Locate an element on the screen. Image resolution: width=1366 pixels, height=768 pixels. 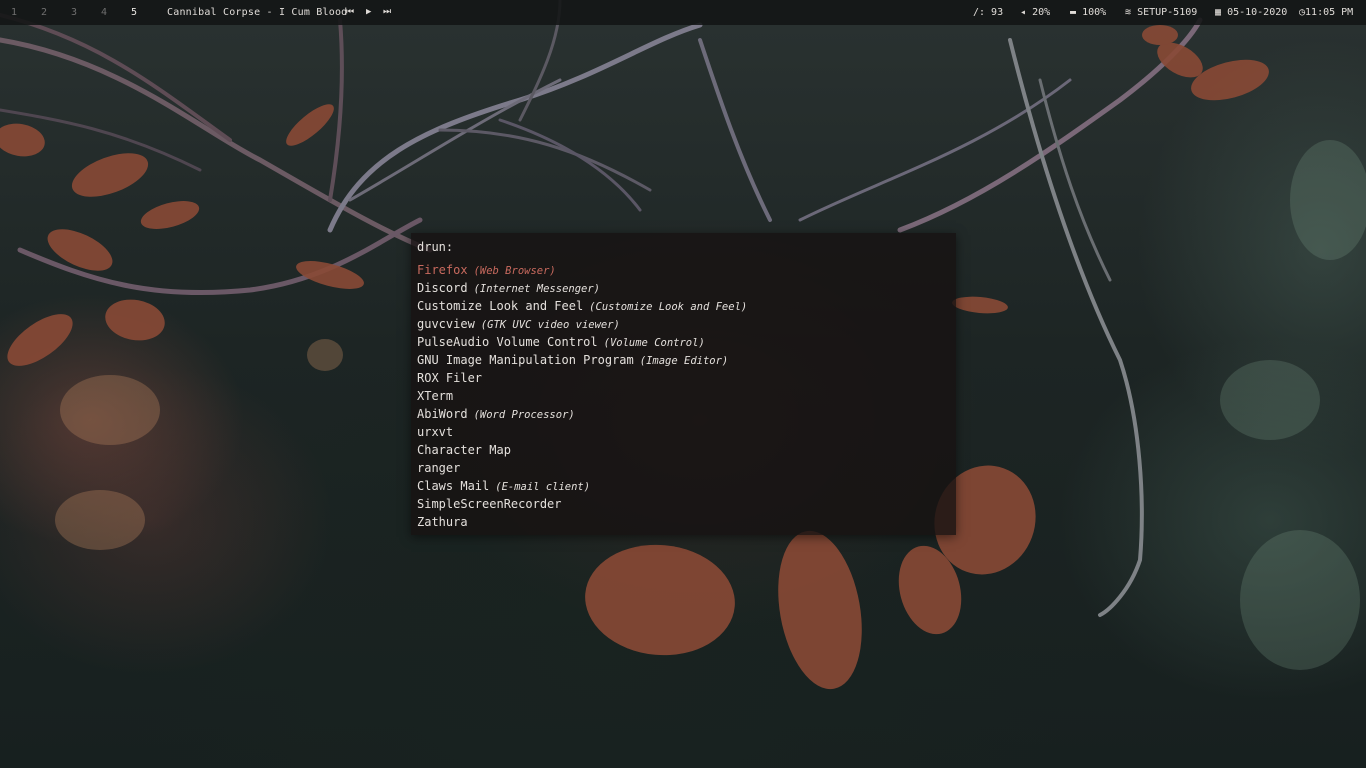
now-playing-title: Cannibal Corpse - I Cum Blood is located at coordinates (257, 12).